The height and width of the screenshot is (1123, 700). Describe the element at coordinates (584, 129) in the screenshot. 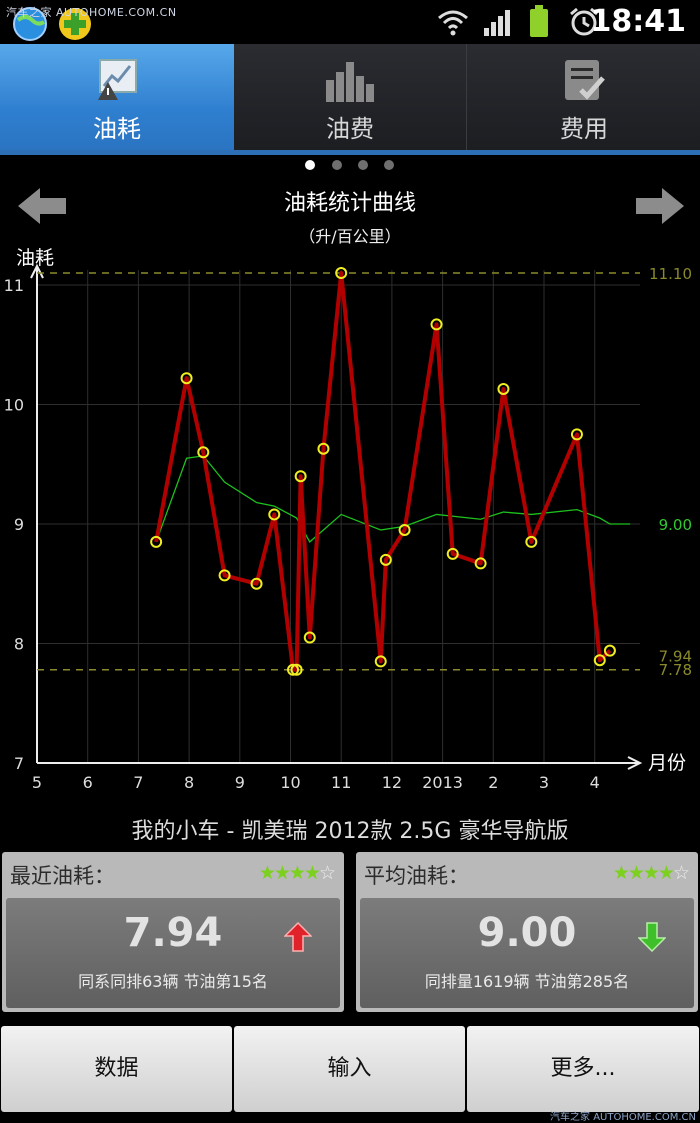

I see `tab-label: 费用` at that location.